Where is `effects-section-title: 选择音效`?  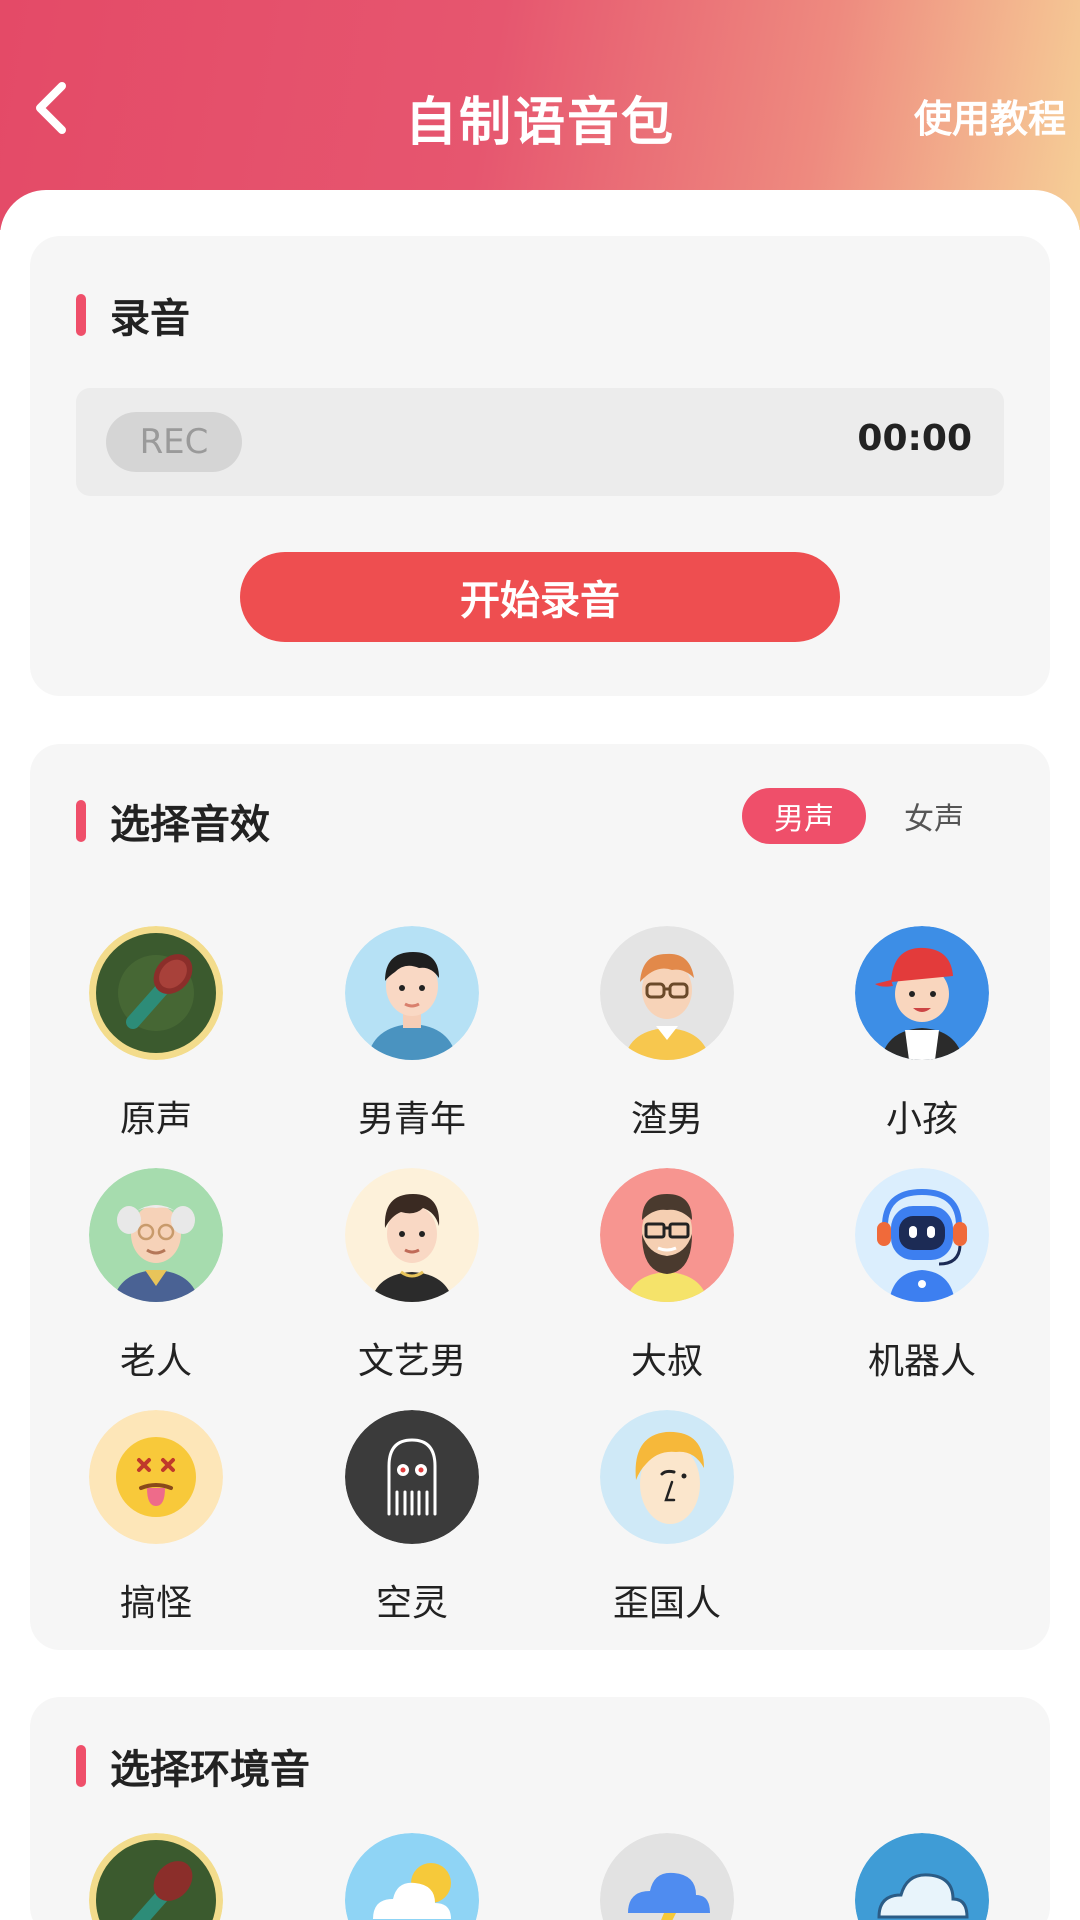 effects-section-title: 选择音效 is located at coordinates (173, 821).